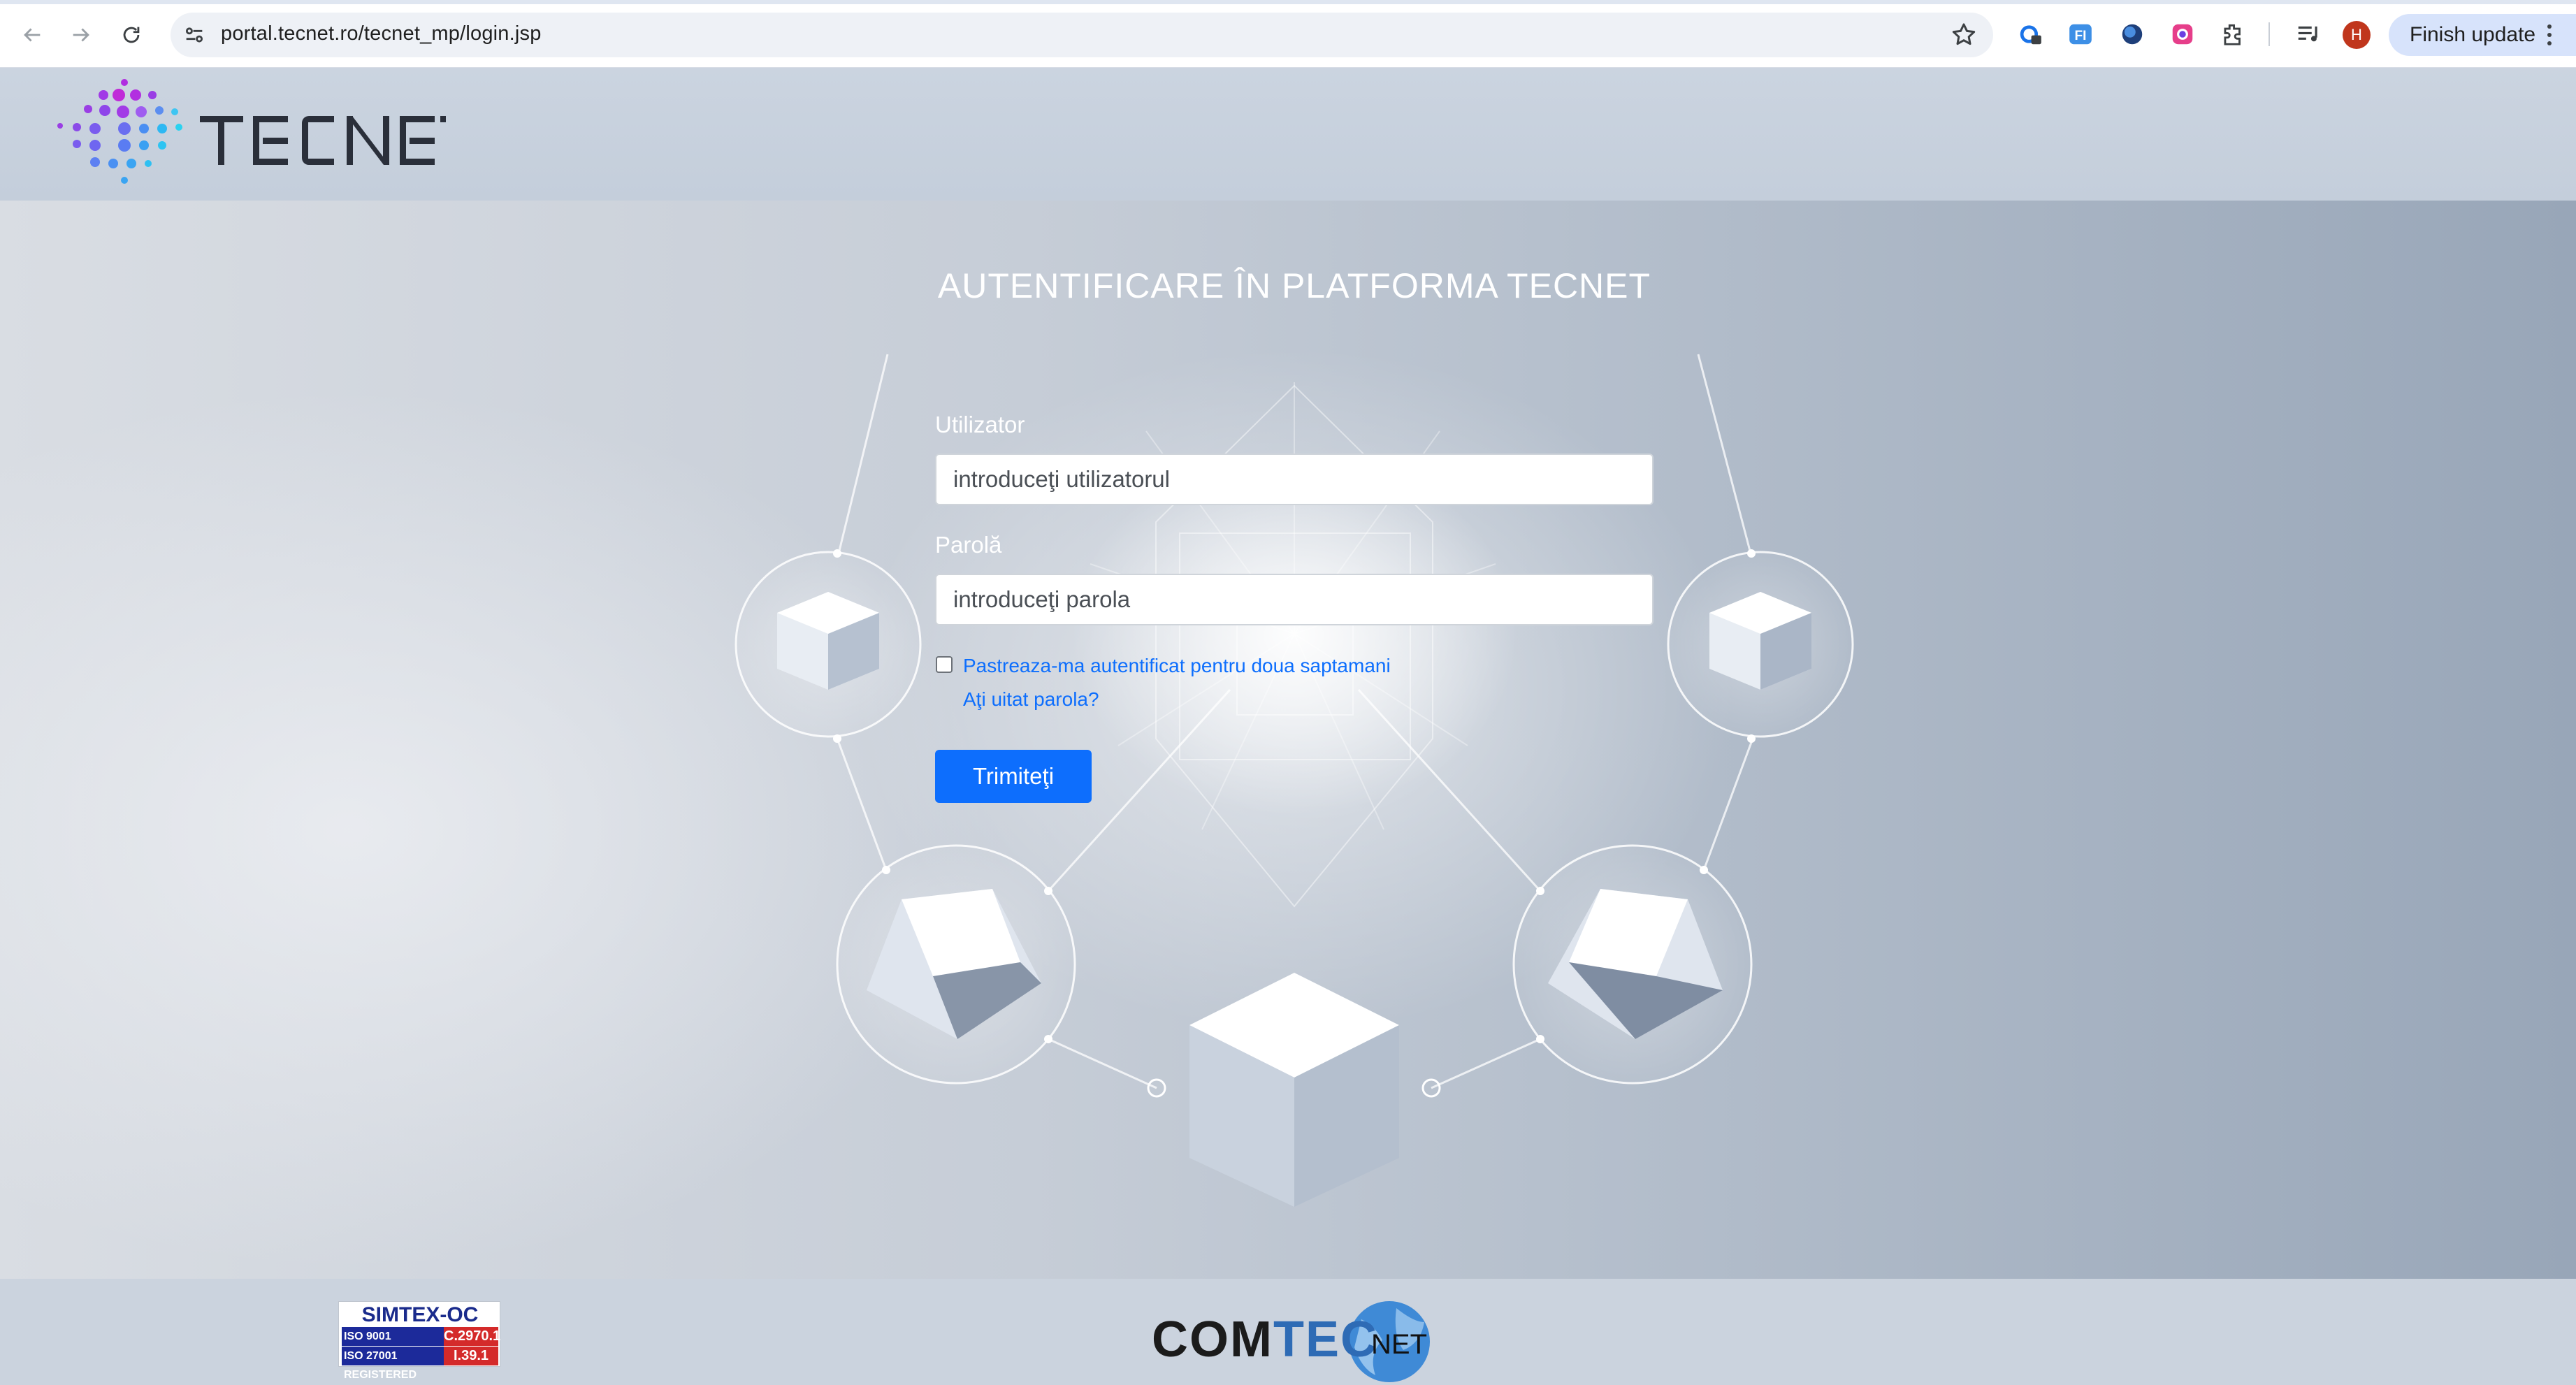 This screenshot has height=1385, width=2576. I want to click on page-title: AUTENTIFICARE ÎN PLATFORMA TECNET, so click(1294, 285).